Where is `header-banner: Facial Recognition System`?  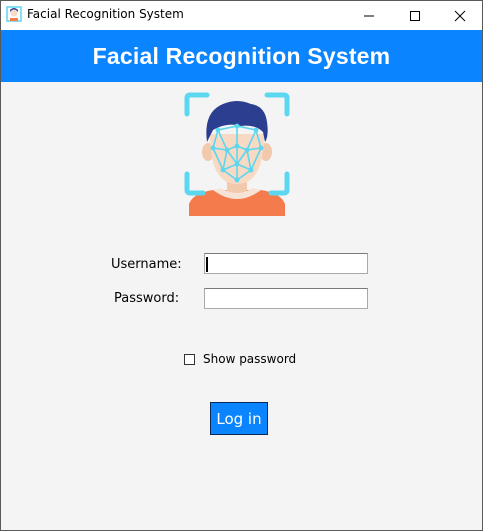 header-banner: Facial Recognition System is located at coordinates (241, 56).